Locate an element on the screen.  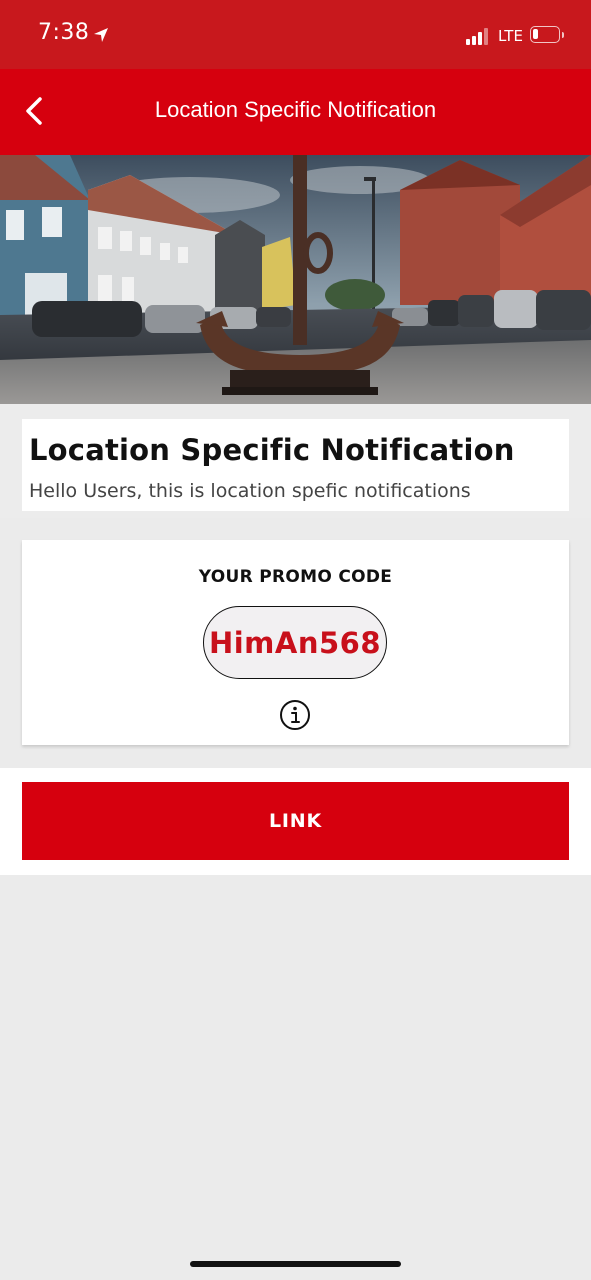
status-bar: 7:38 LTE is located at coordinates (295, 34).